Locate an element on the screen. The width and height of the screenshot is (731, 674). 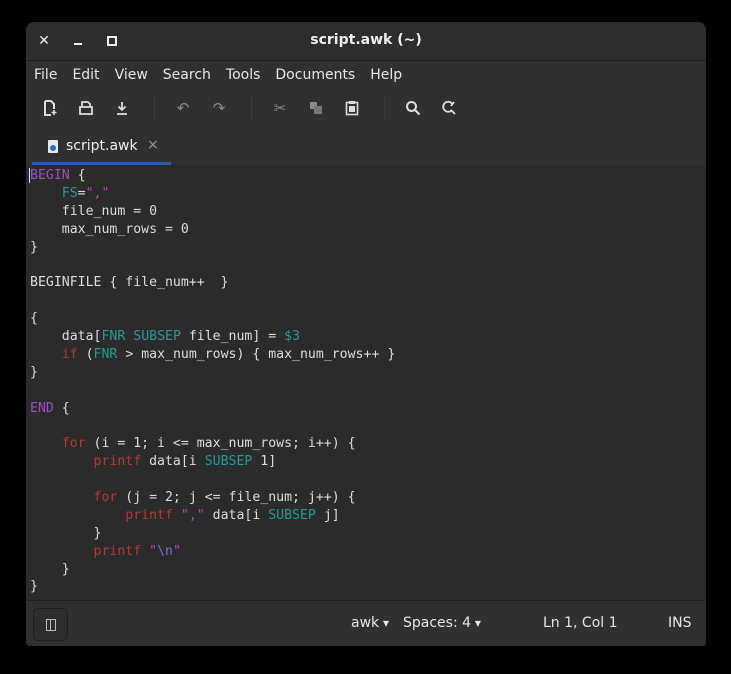
code-line: FS="," is located at coordinates (366, 194).